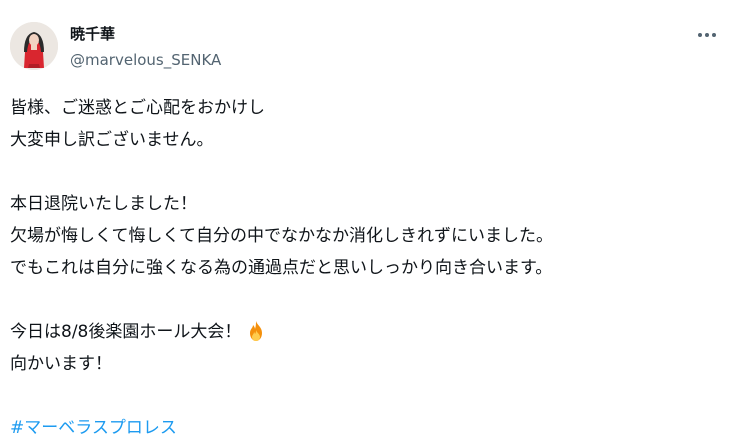 The width and height of the screenshot is (732, 446). Describe the element at coordinates (61, 364) in the screenshot. I see `tweet-line: 向かいます！` at that location.